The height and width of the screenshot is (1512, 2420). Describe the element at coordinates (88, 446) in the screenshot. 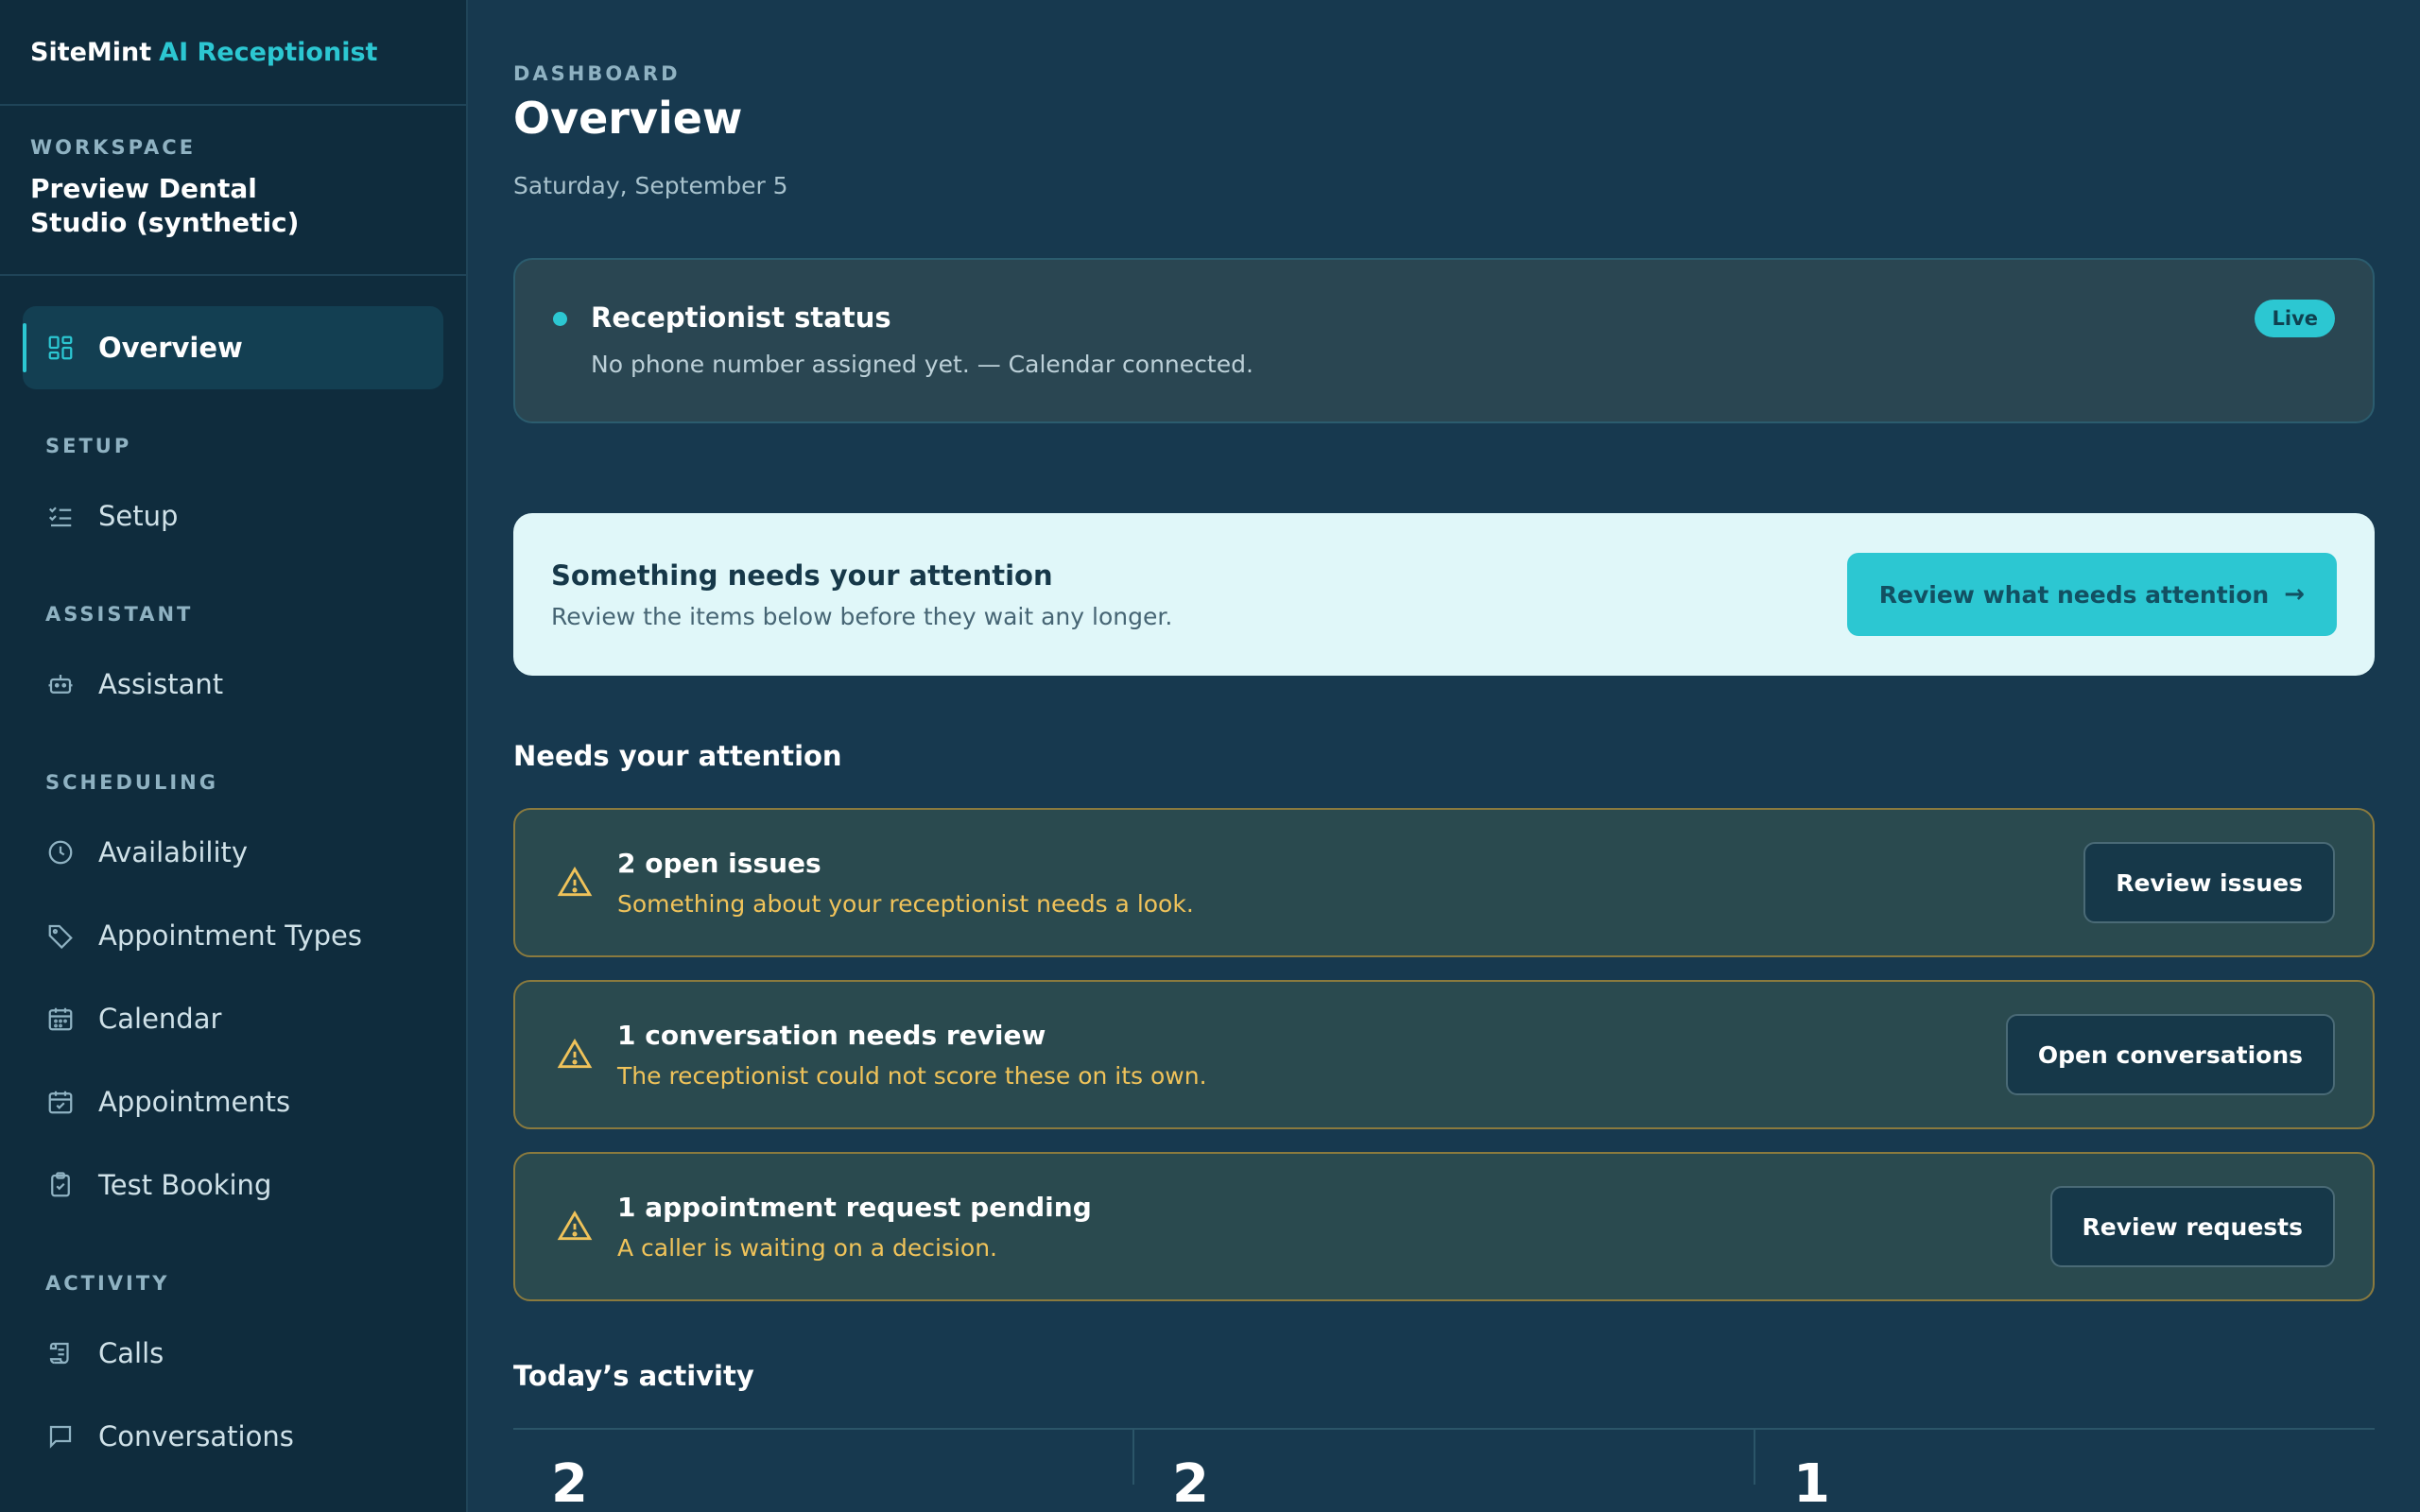

I see `nav-section-setup: SETUP` at that location.